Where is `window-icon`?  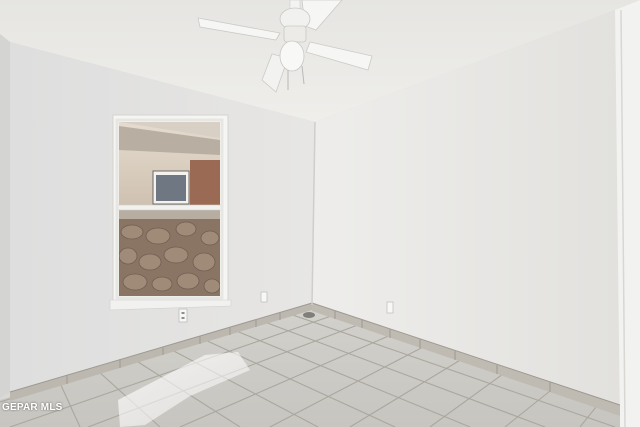 window-icon is located at coordinates (170, 212).